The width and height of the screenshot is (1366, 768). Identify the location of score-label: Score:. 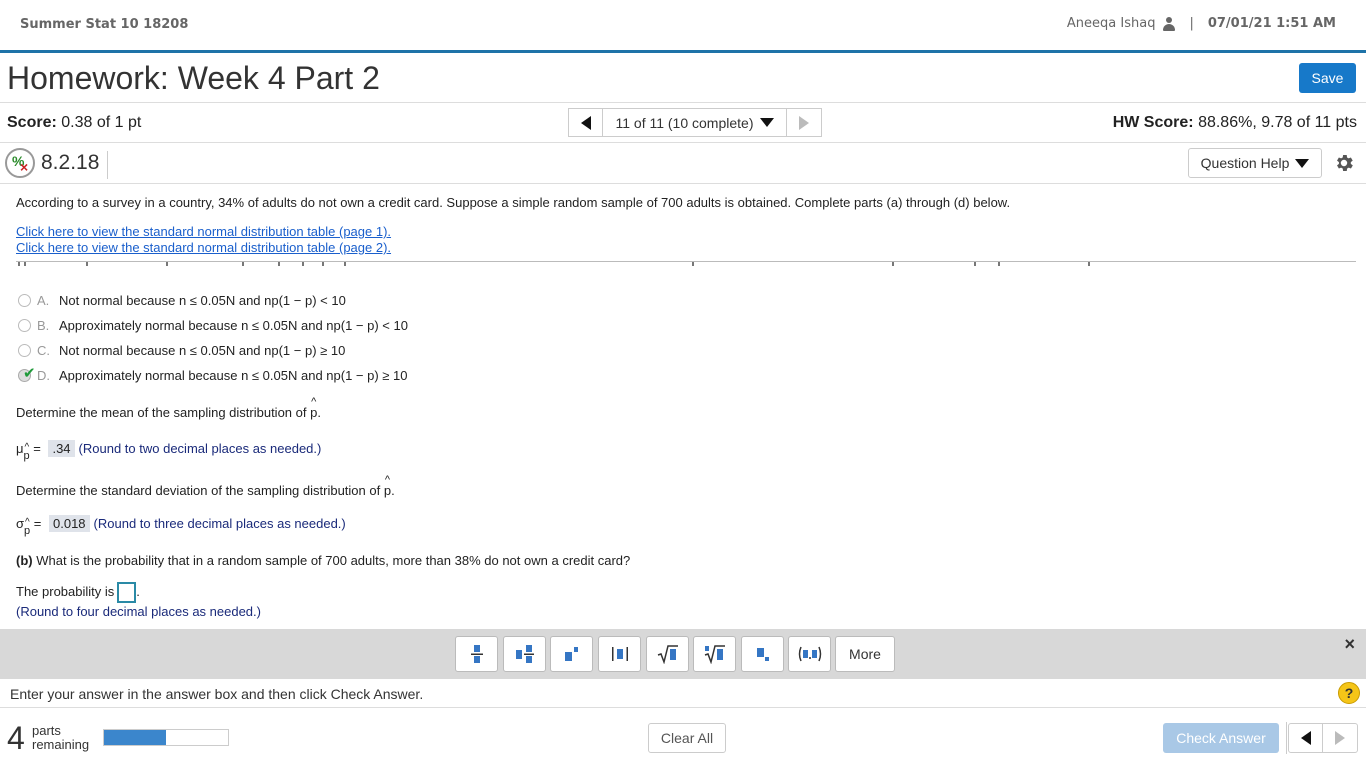
(32, 122).